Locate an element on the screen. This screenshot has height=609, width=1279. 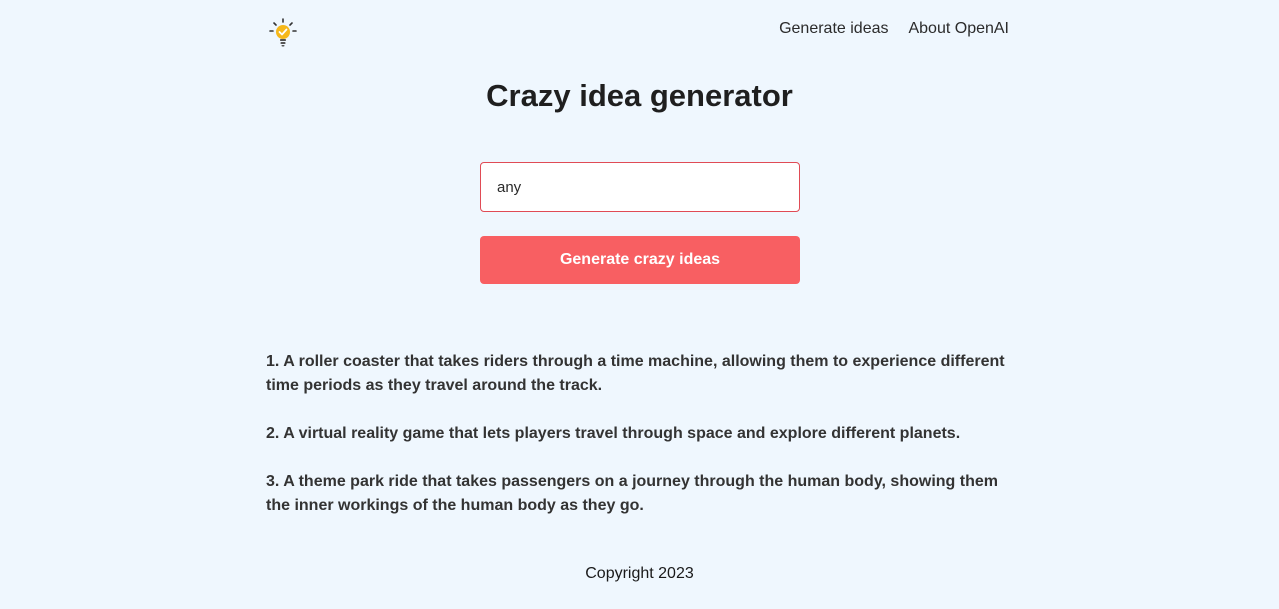
nav-generate-ideas-link: Generate ideas is located at coordinates (833, 29).